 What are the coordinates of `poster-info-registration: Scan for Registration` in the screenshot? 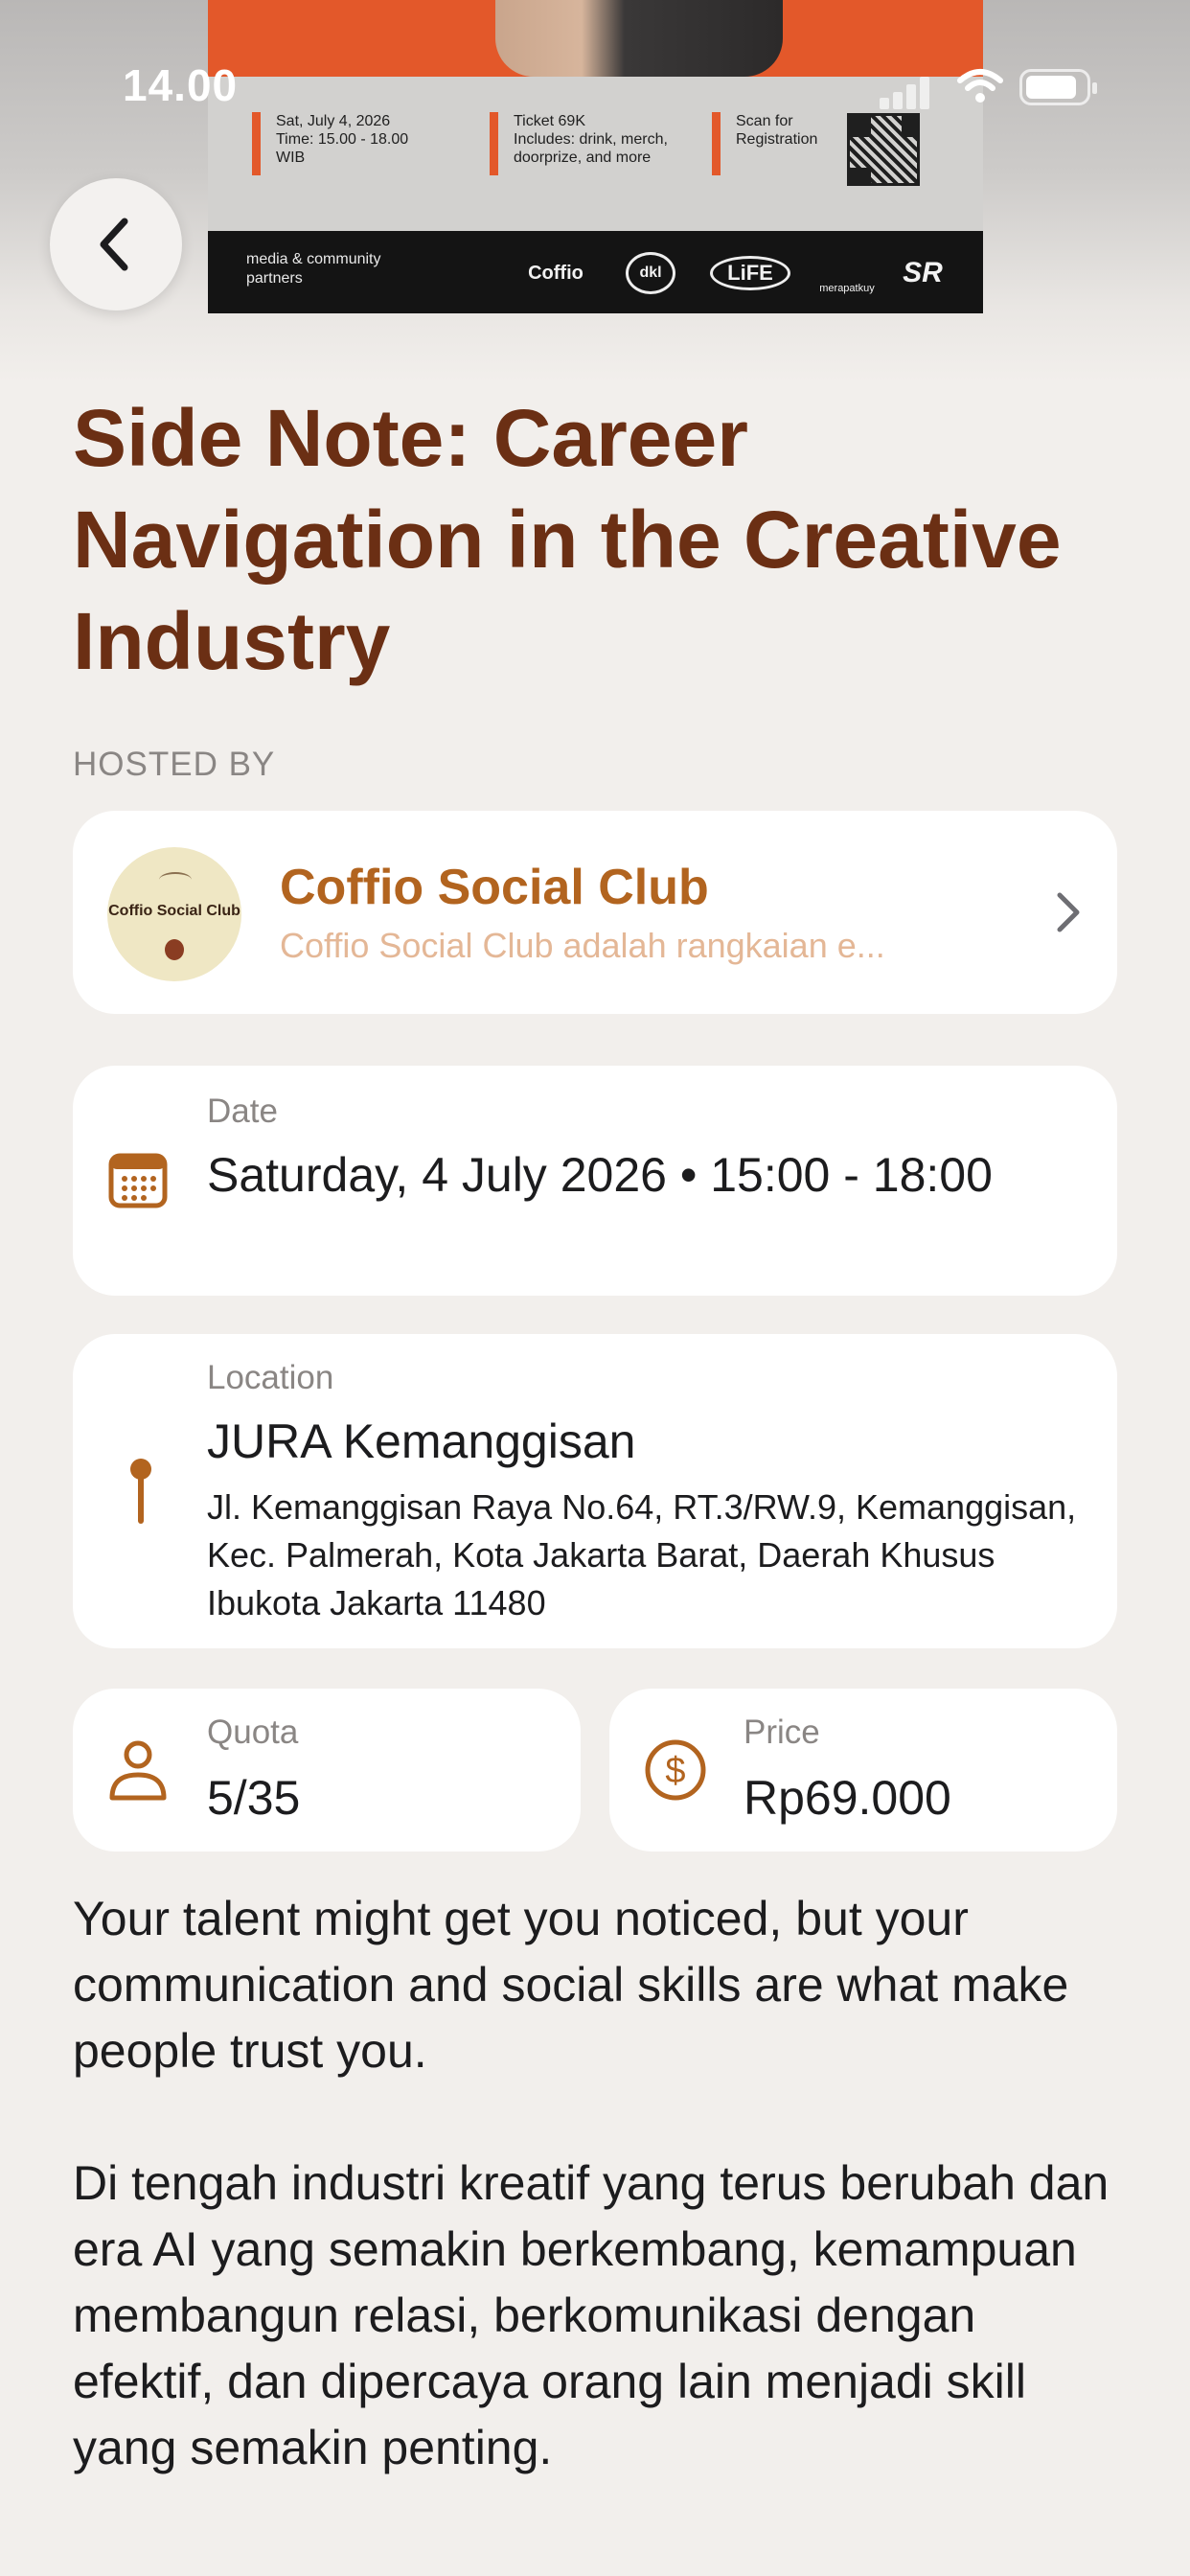 It's located at (764, 143).